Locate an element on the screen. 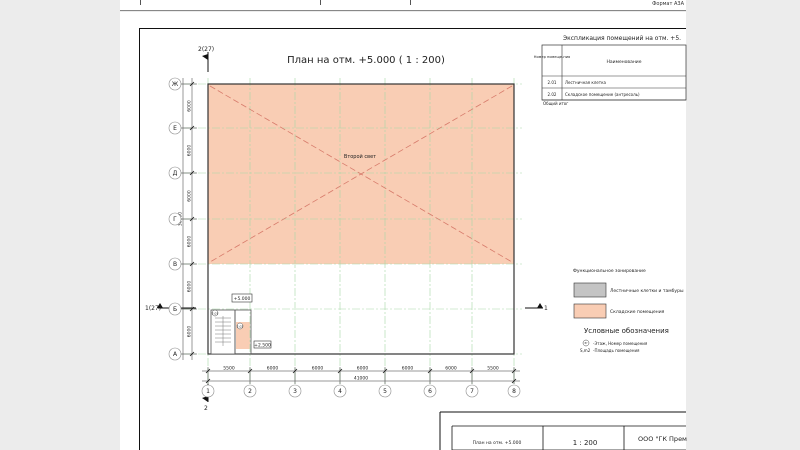  zoning-label-warehouse: Складские помещения is located at coordinates (637, 312).